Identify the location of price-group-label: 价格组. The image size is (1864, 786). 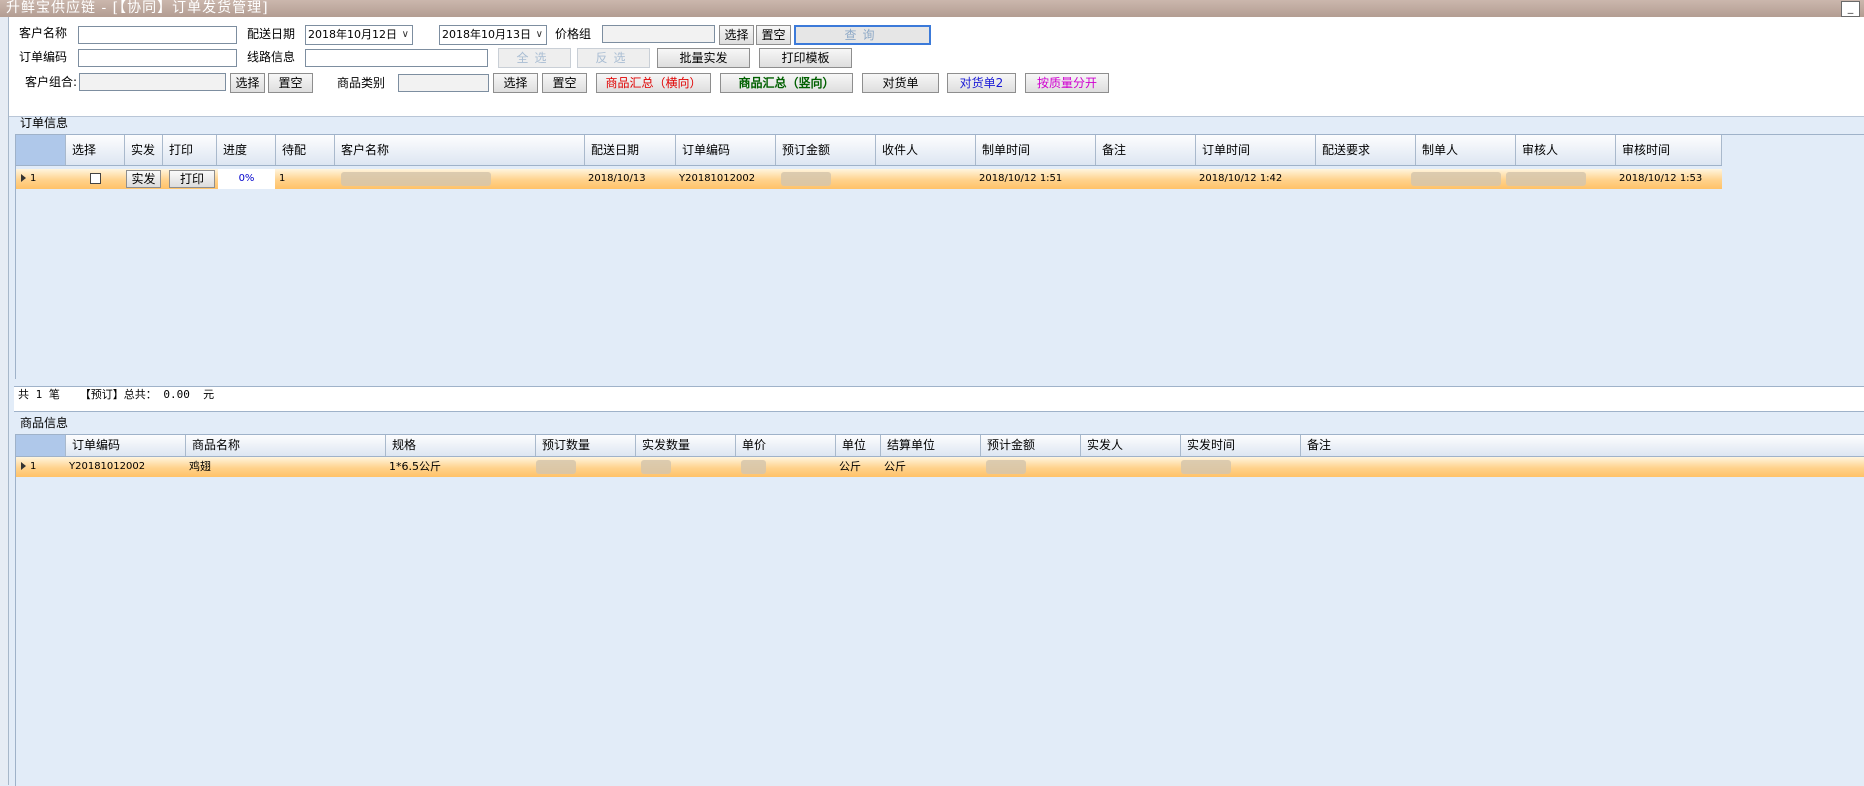
(573, 34).